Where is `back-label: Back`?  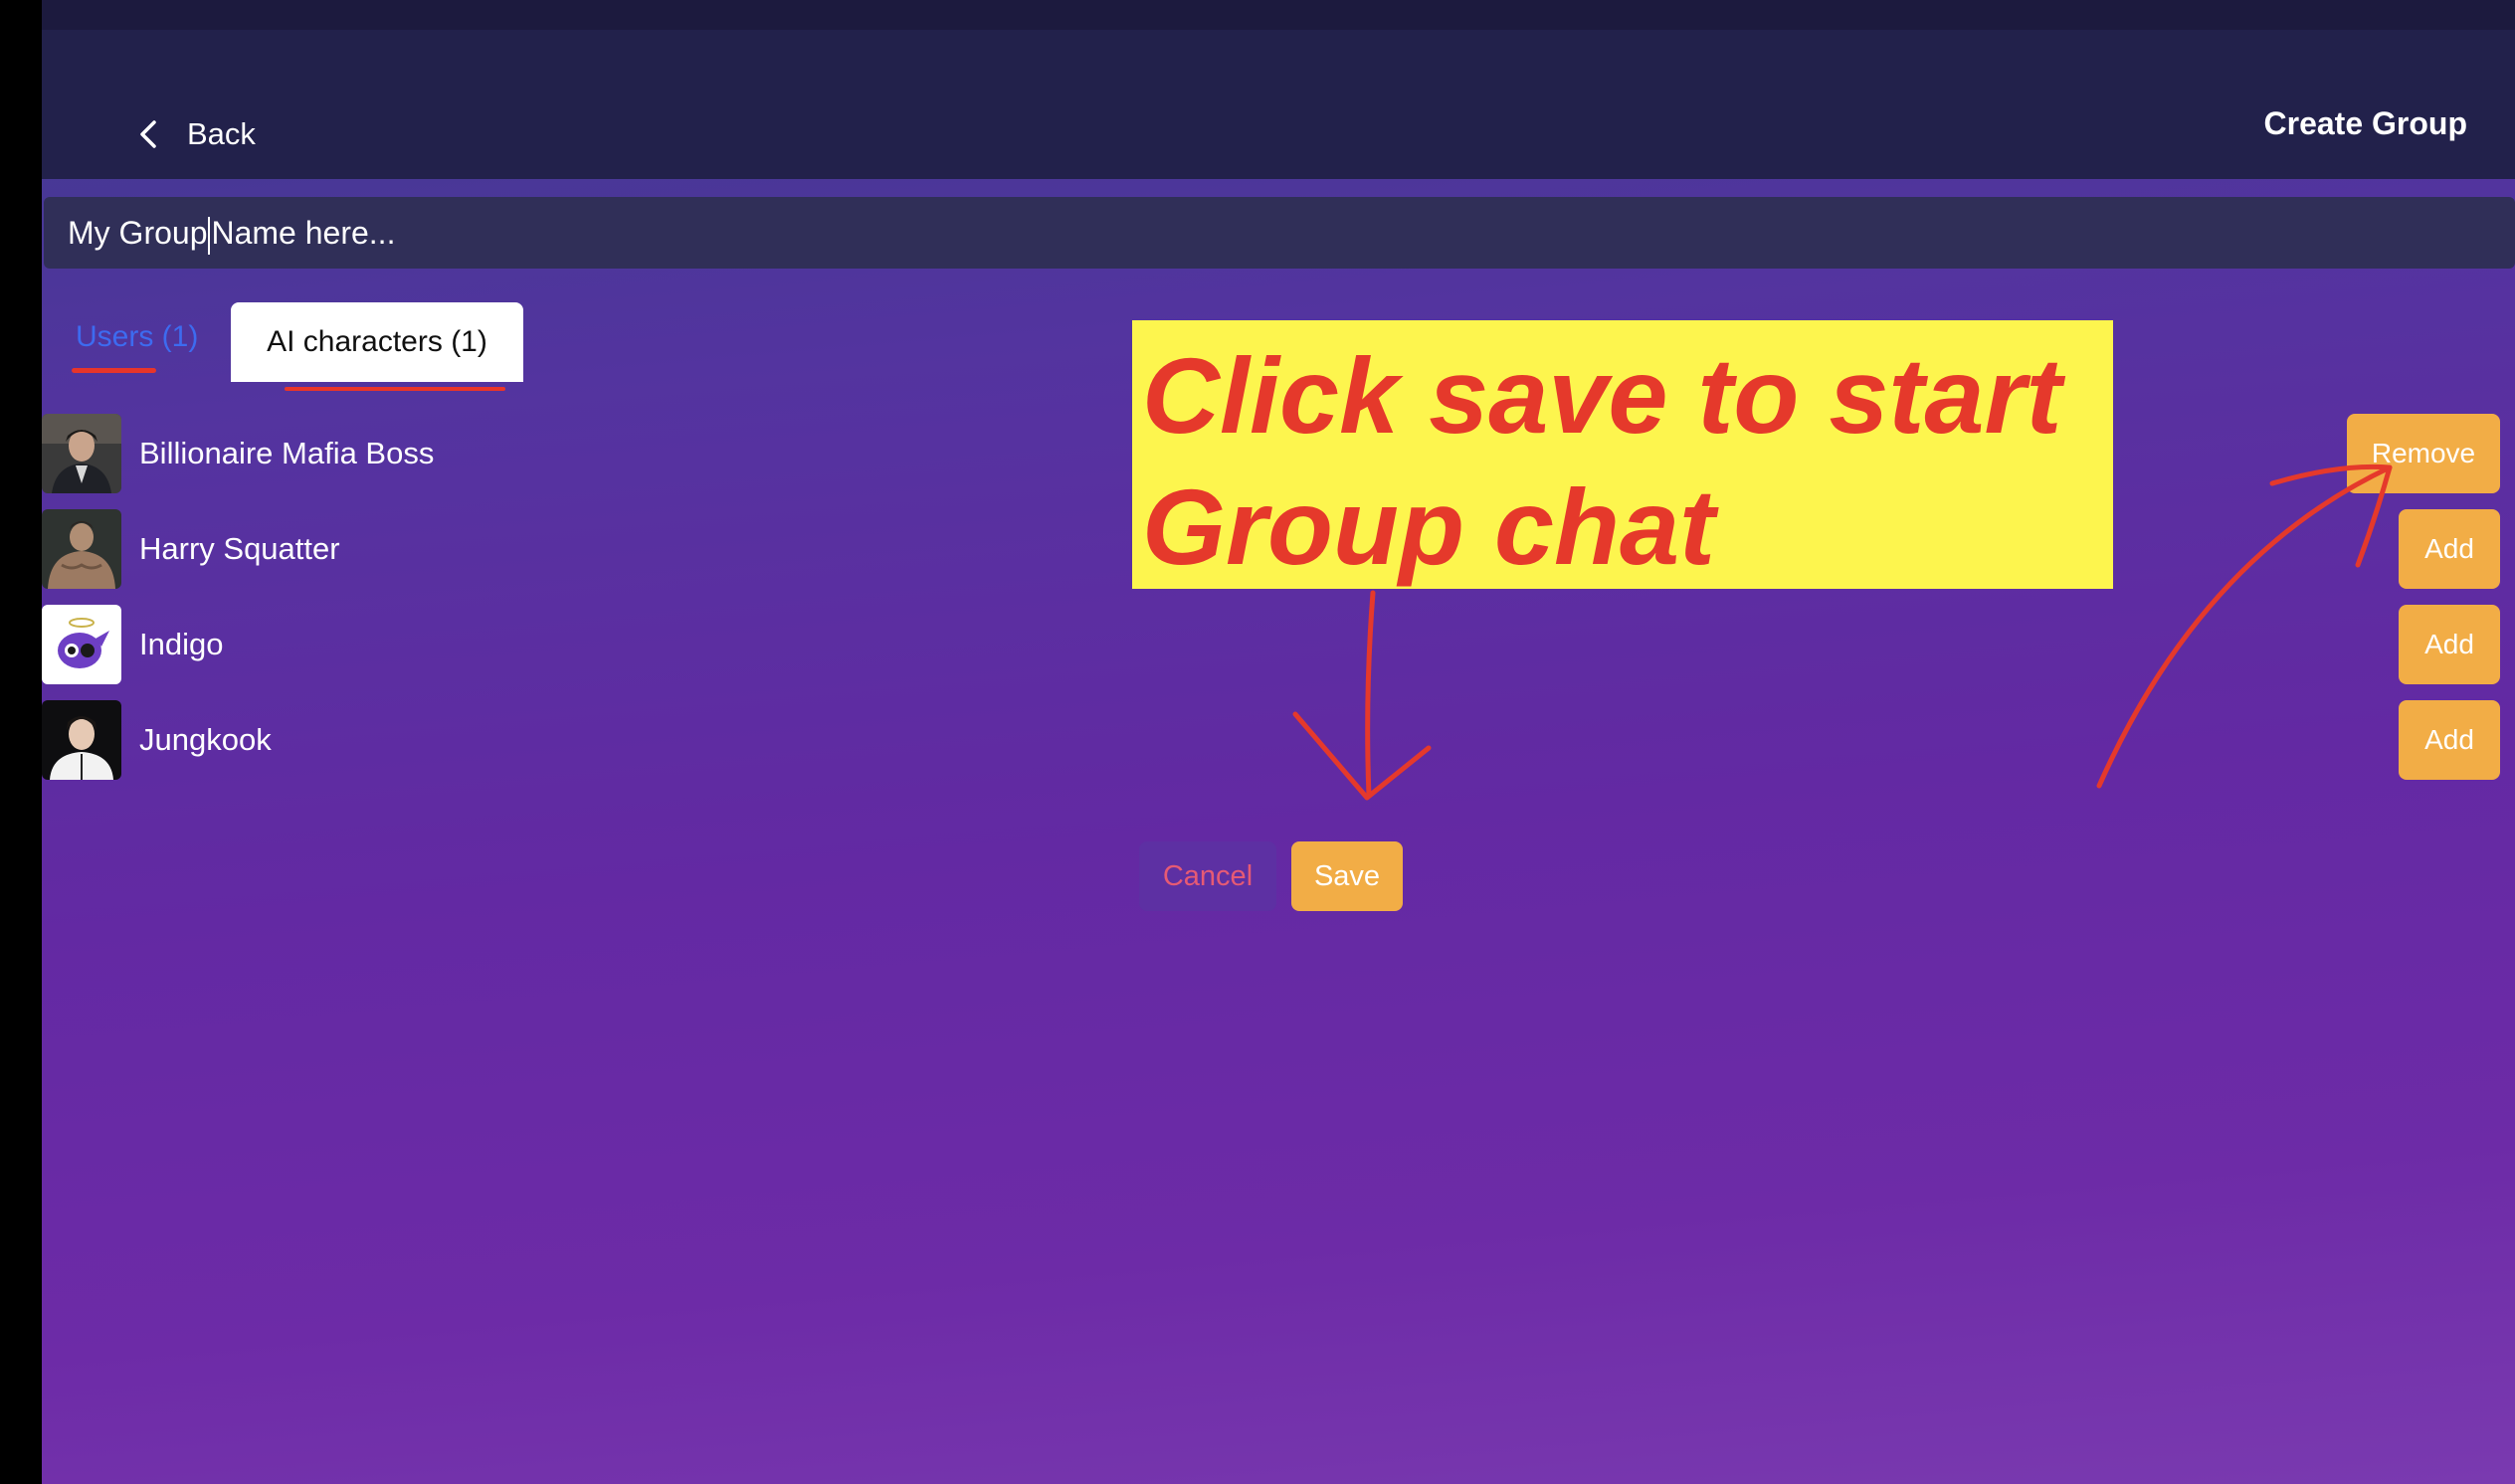 back-label: Back is located at coordinates (221, 134).